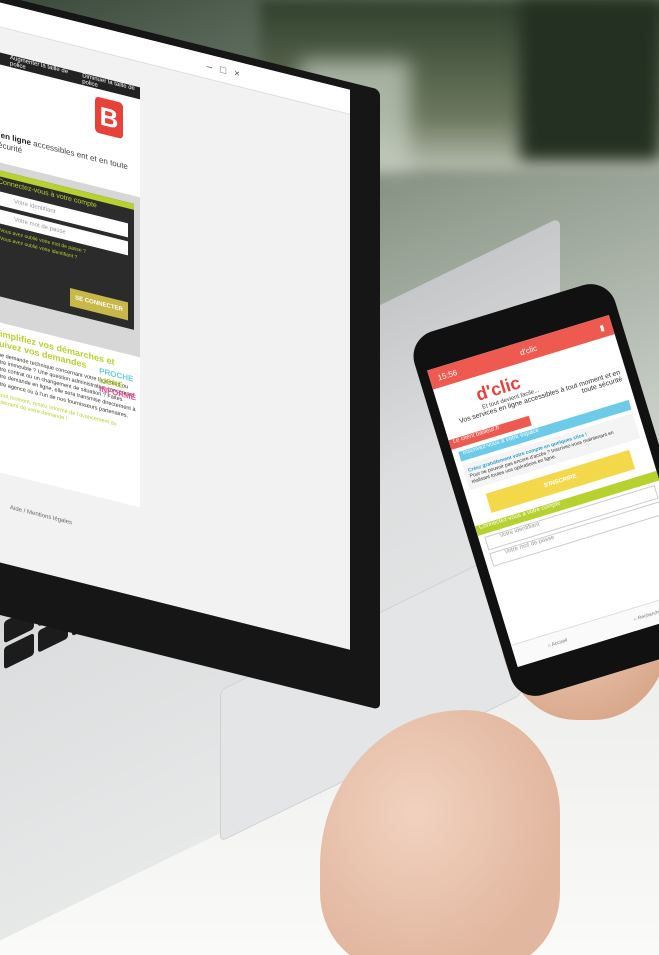  Describe the element at coordinates (447, 375) in the screenshot. I see `phone-time: 15:56` at that location.